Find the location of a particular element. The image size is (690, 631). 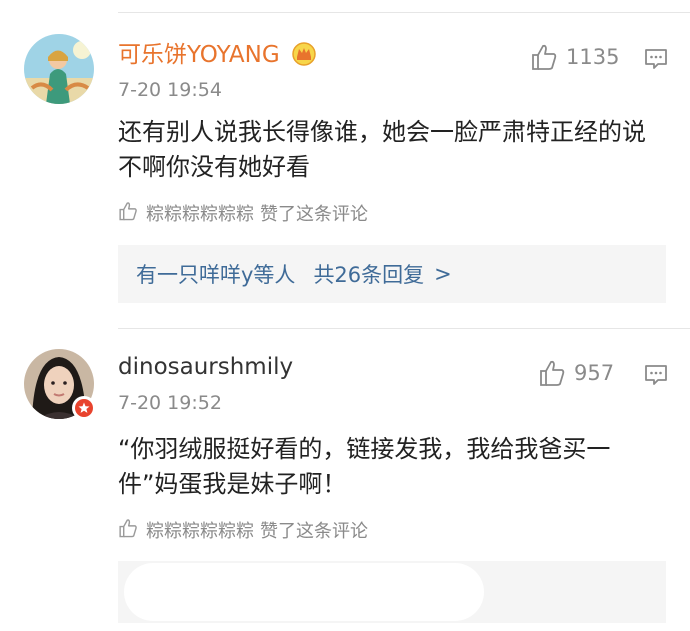

liked-by-row: 粽粽粽粽粽粽 赞了这条评论 is located at coordinates (243, 530).